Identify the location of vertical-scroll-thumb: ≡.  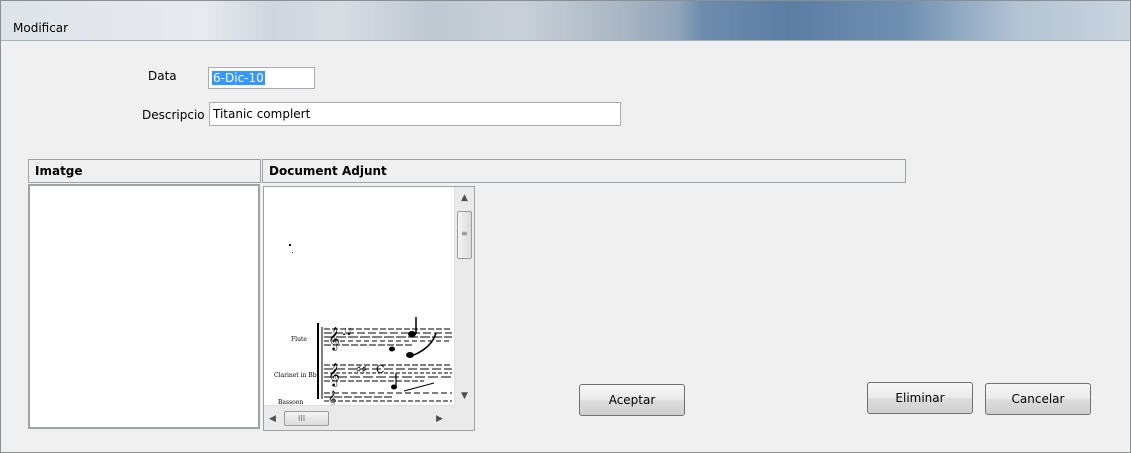
(464, 235).